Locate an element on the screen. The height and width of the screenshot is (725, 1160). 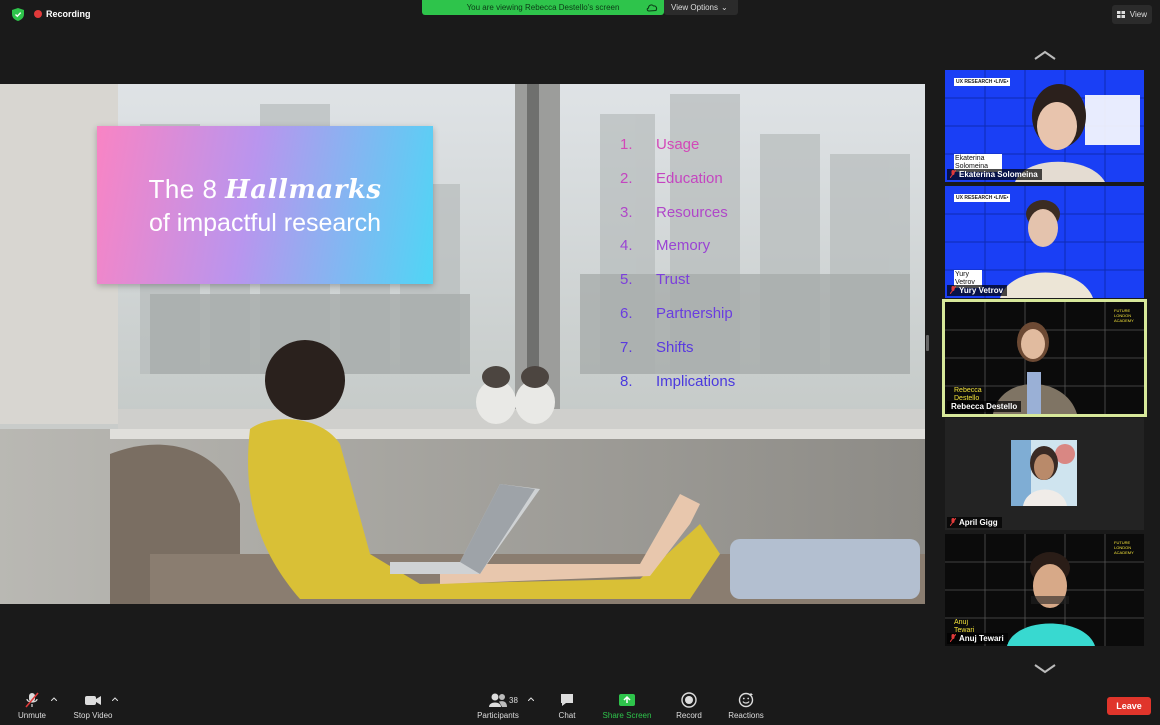
view-options-button: View Options ⌄ is located at coordinates (701, 7).